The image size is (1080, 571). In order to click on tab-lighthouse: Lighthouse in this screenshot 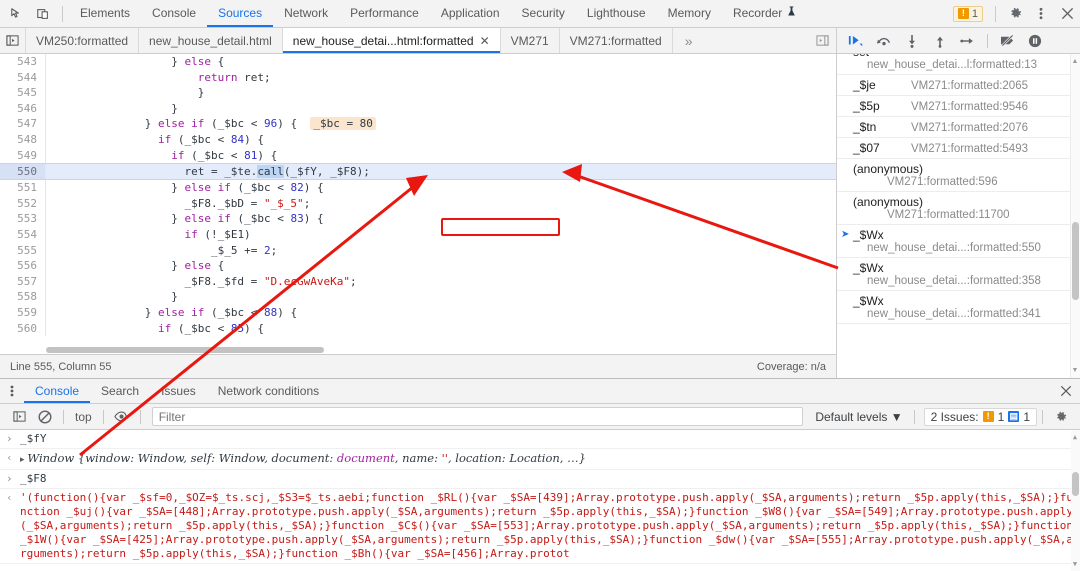, I will do `click(616, 13)`.